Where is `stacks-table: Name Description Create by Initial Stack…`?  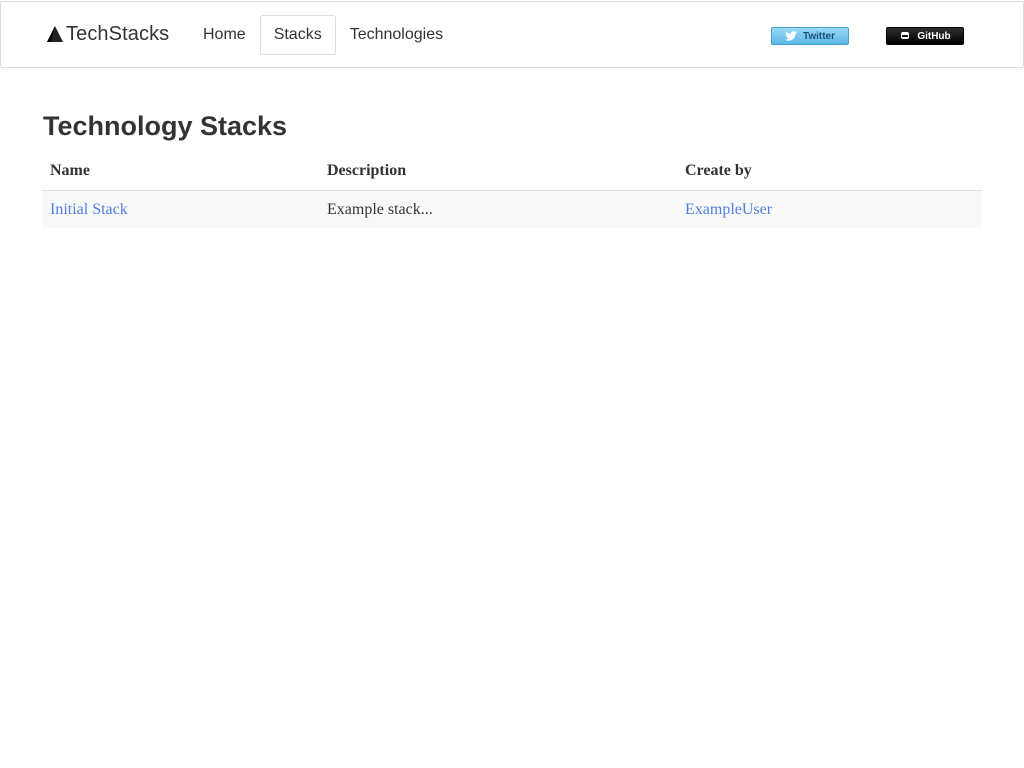 stacks-table: Name Description Create by Initial Stack… is located at coordinates (512, 190).